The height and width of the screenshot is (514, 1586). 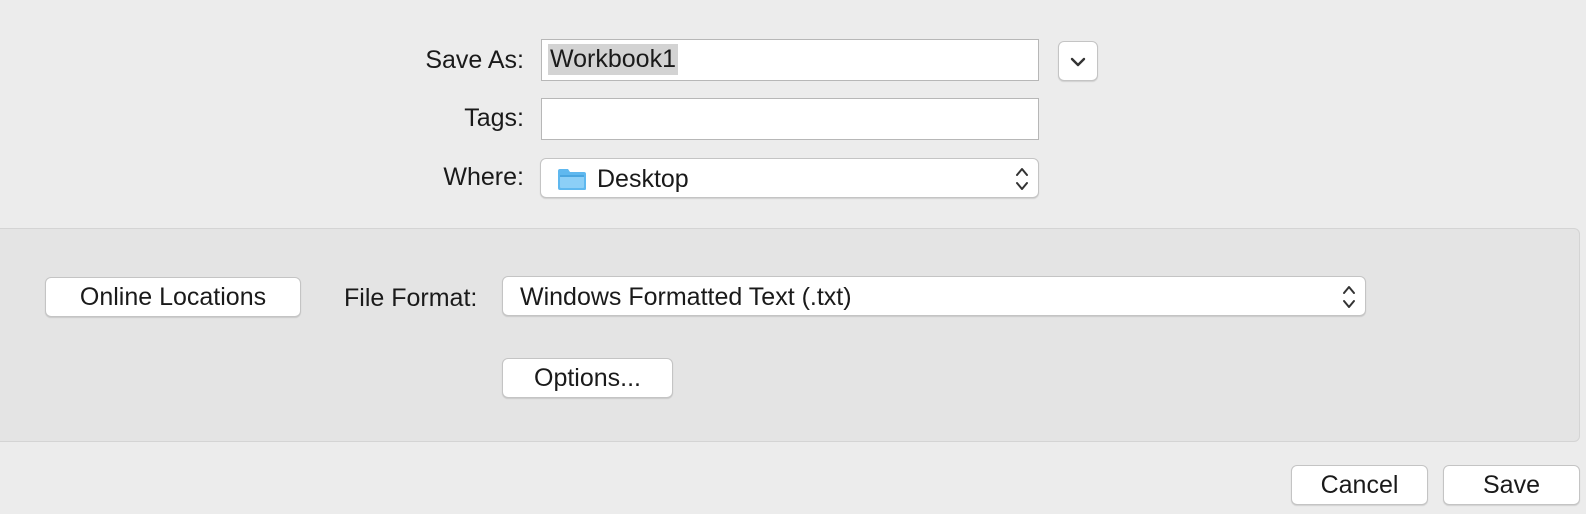 What do you see at coordinates (1359, 485) in the screenshot?
I see `cancel-button: Cancel` at bounding box center [1359, 485].